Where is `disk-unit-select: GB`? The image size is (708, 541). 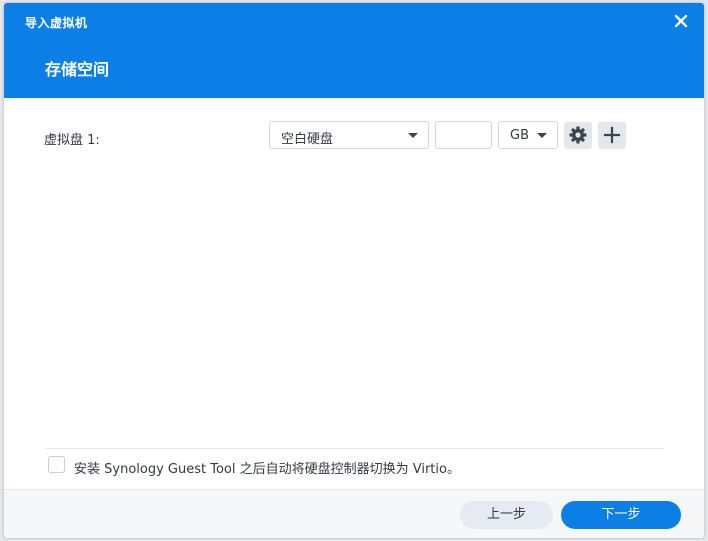 disk-unit-select: GB is located at coordinates (528, 135).